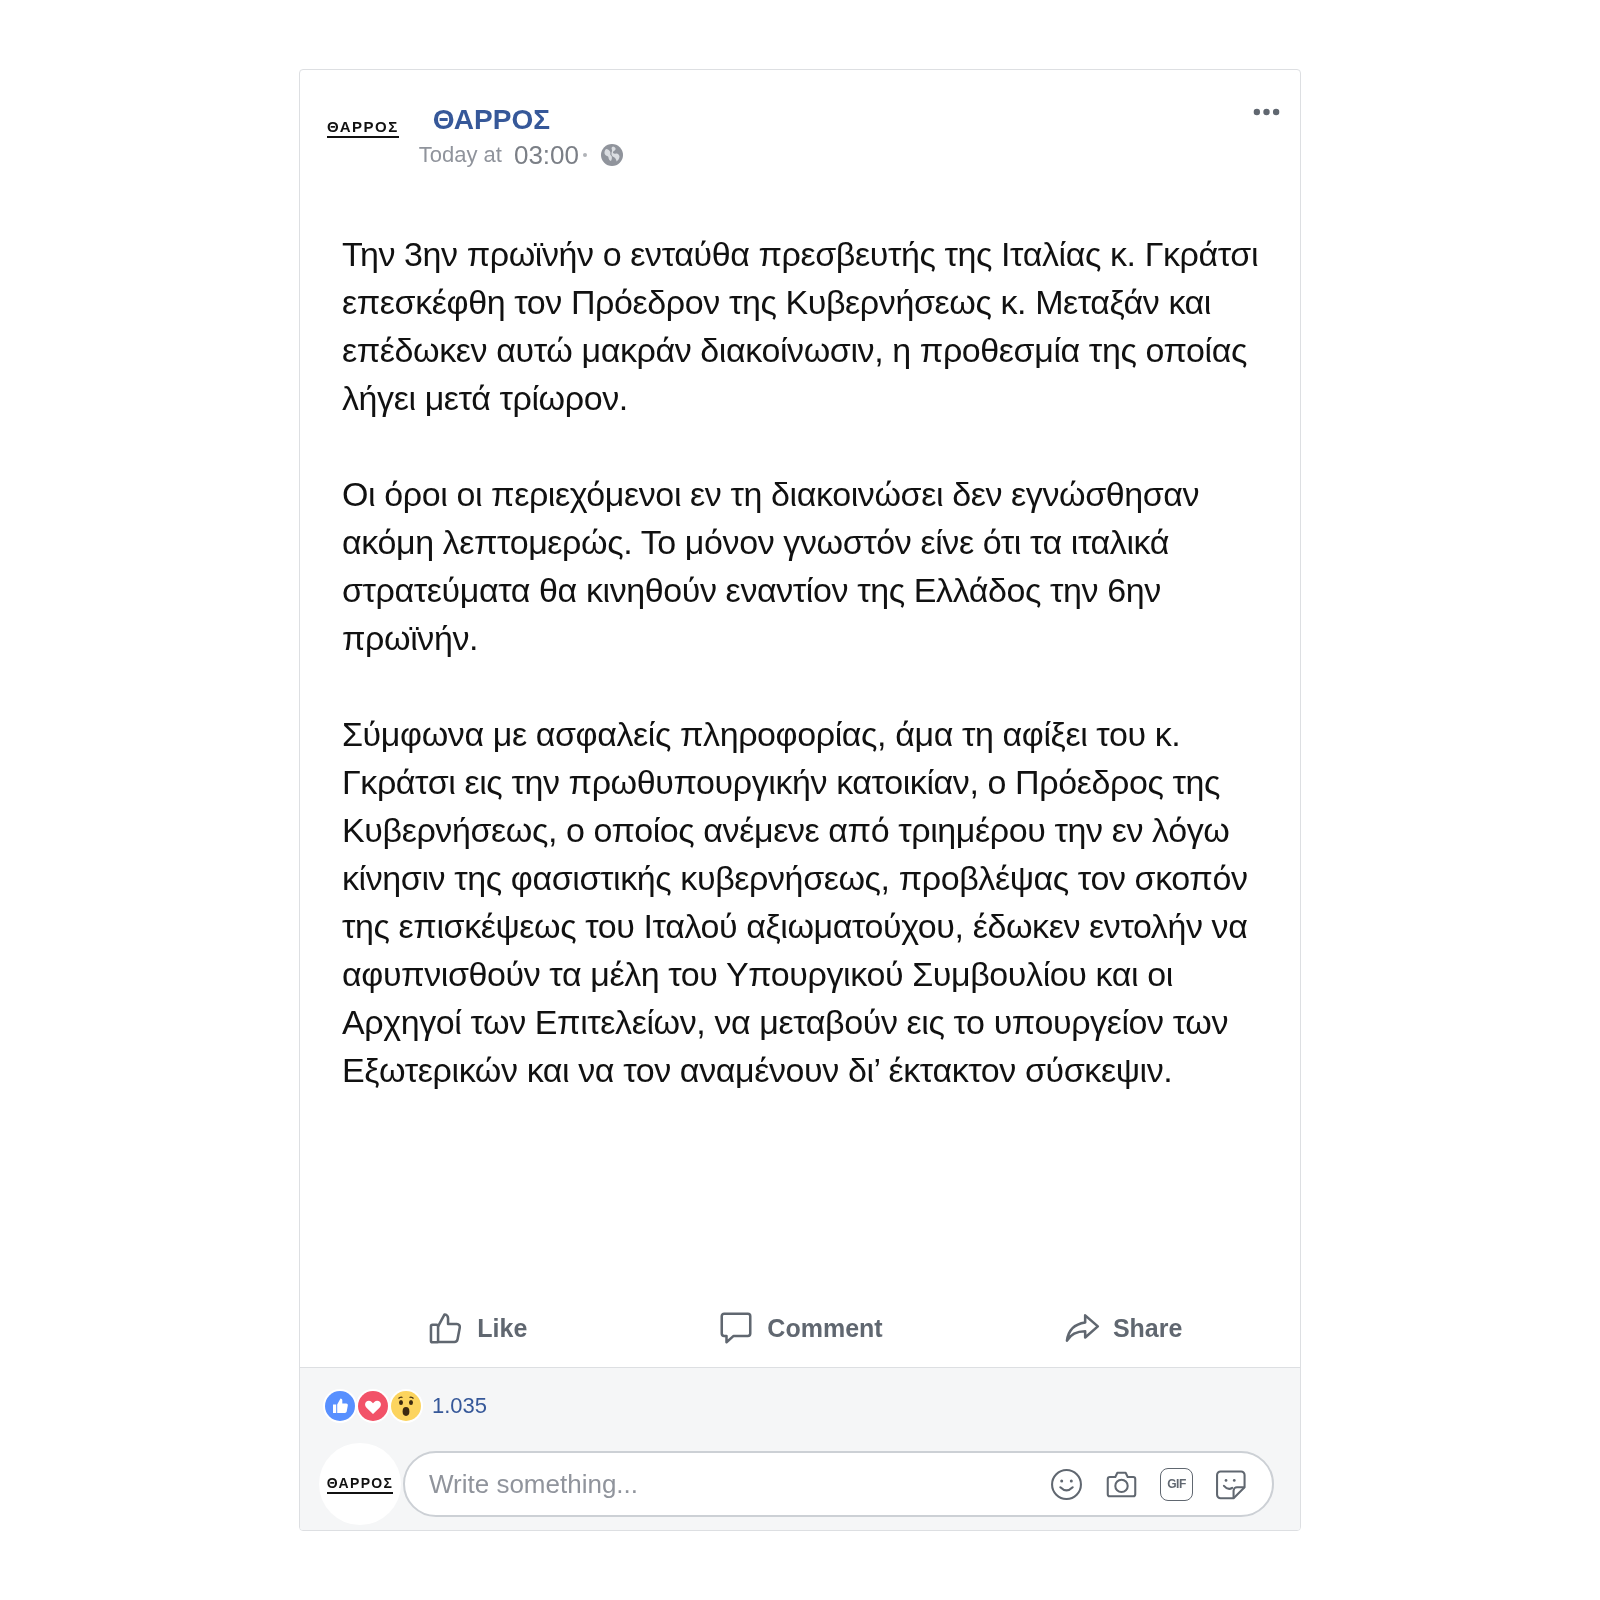 This screenshot has width=1600, height=1600. Describe the element at coordinates (1066, 1484) in the screenshot. I see `smiley-icon` at that location.